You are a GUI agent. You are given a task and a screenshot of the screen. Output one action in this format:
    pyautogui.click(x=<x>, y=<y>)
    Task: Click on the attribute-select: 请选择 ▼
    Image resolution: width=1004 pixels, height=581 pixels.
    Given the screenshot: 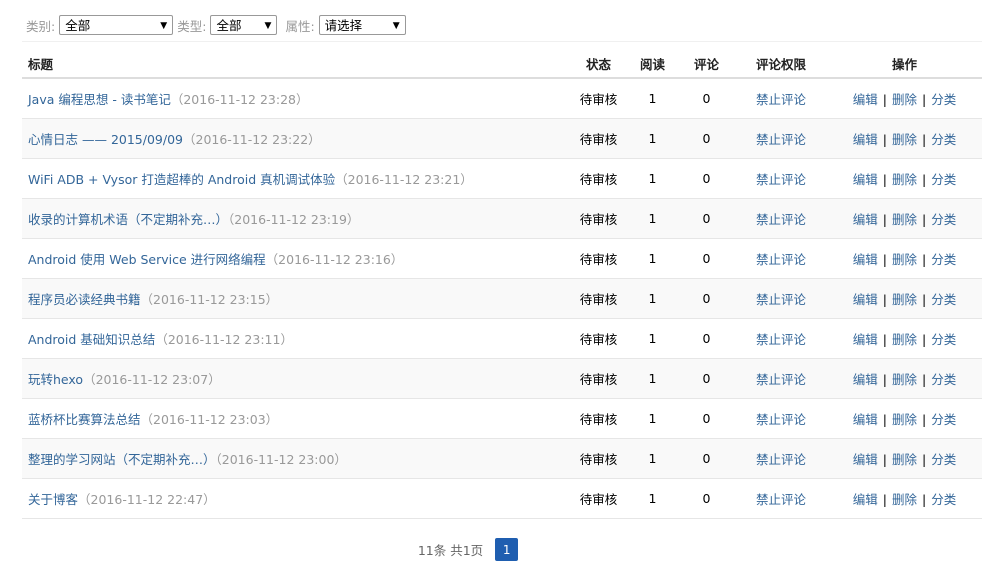 What is the action you would take?
    pyautogui.click(x=362, y=25)
    